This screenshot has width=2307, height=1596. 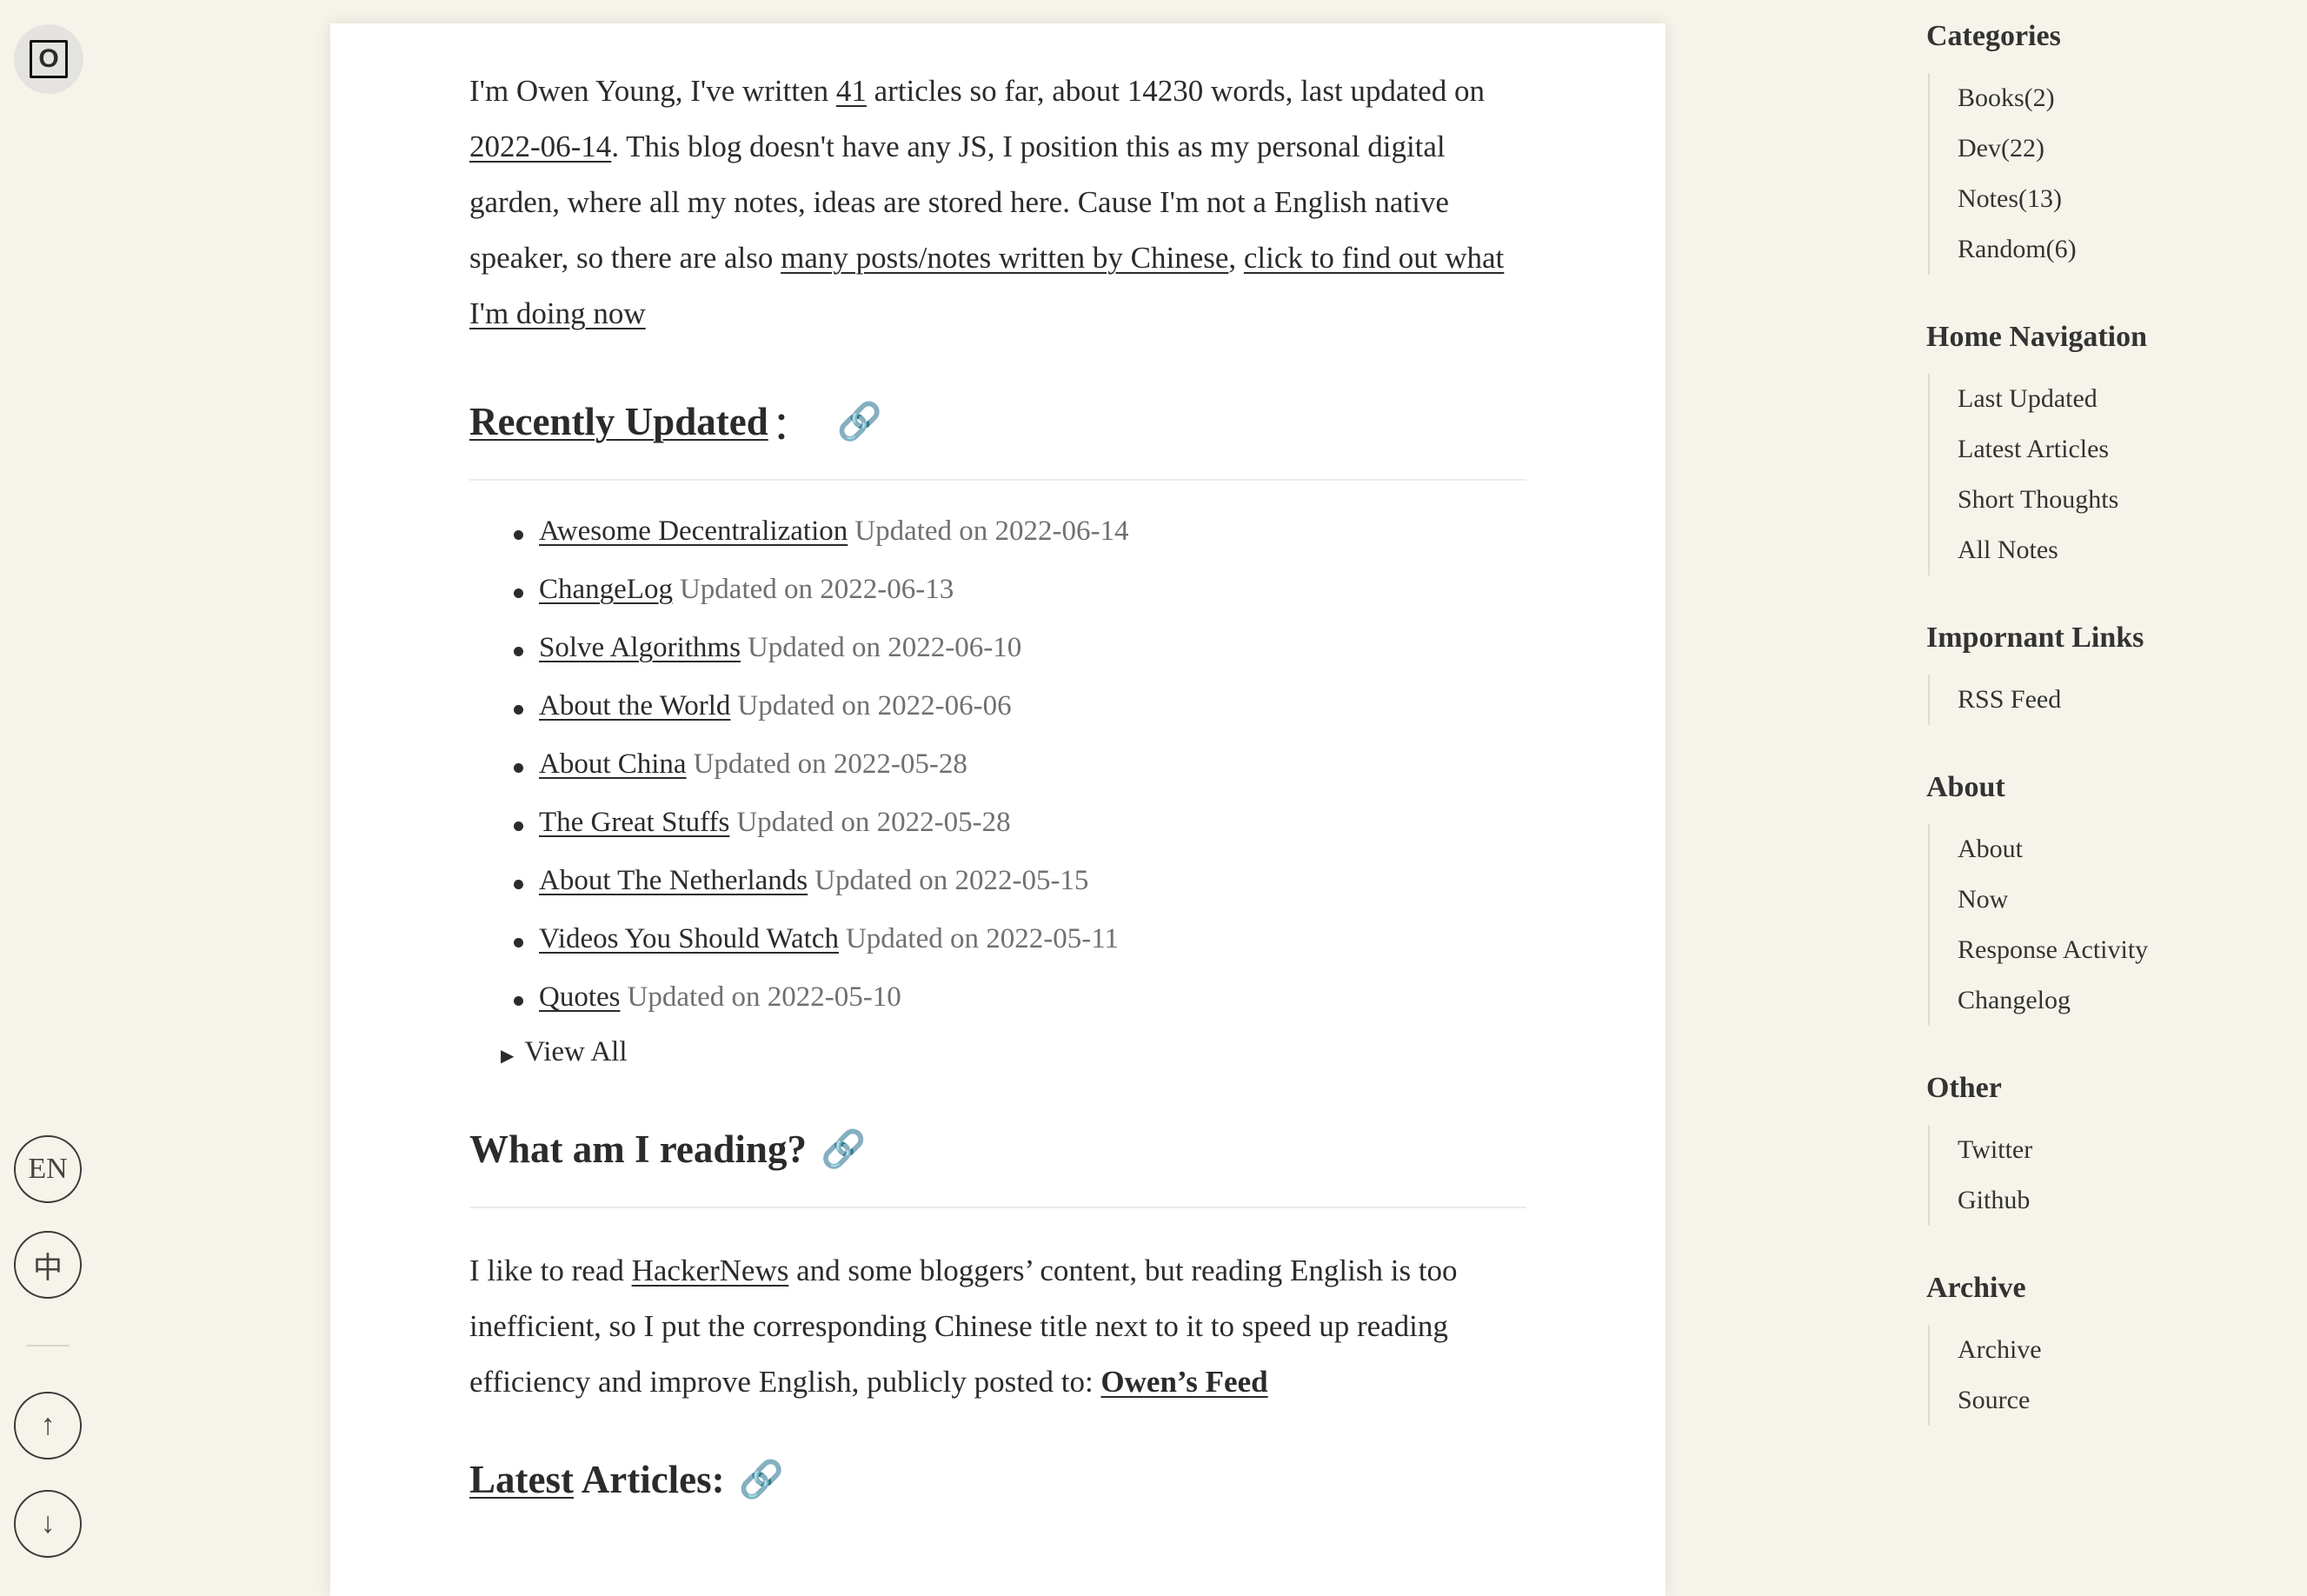 I want to click on chinese-posts-link: many posts/notes written by Chinese, so click(x=1005, y=258).